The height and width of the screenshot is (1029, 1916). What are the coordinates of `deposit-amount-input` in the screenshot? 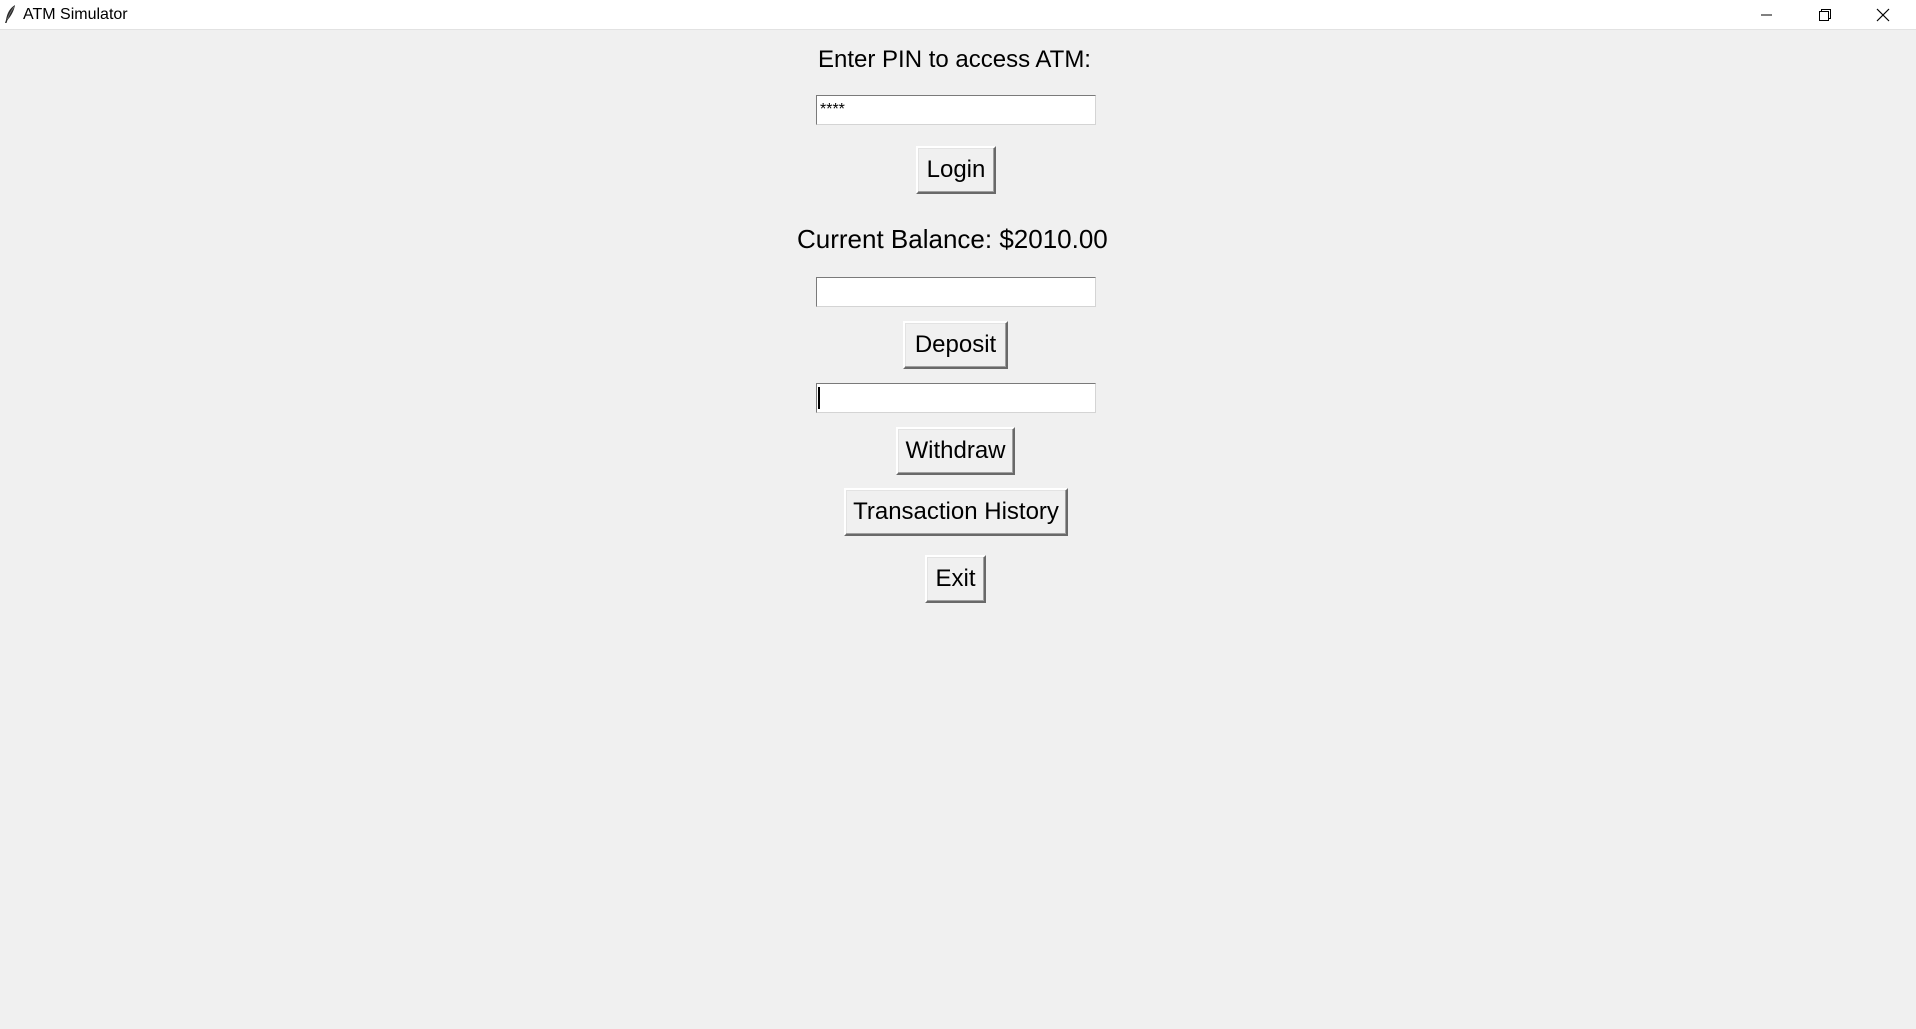 It's located at (956, 292).